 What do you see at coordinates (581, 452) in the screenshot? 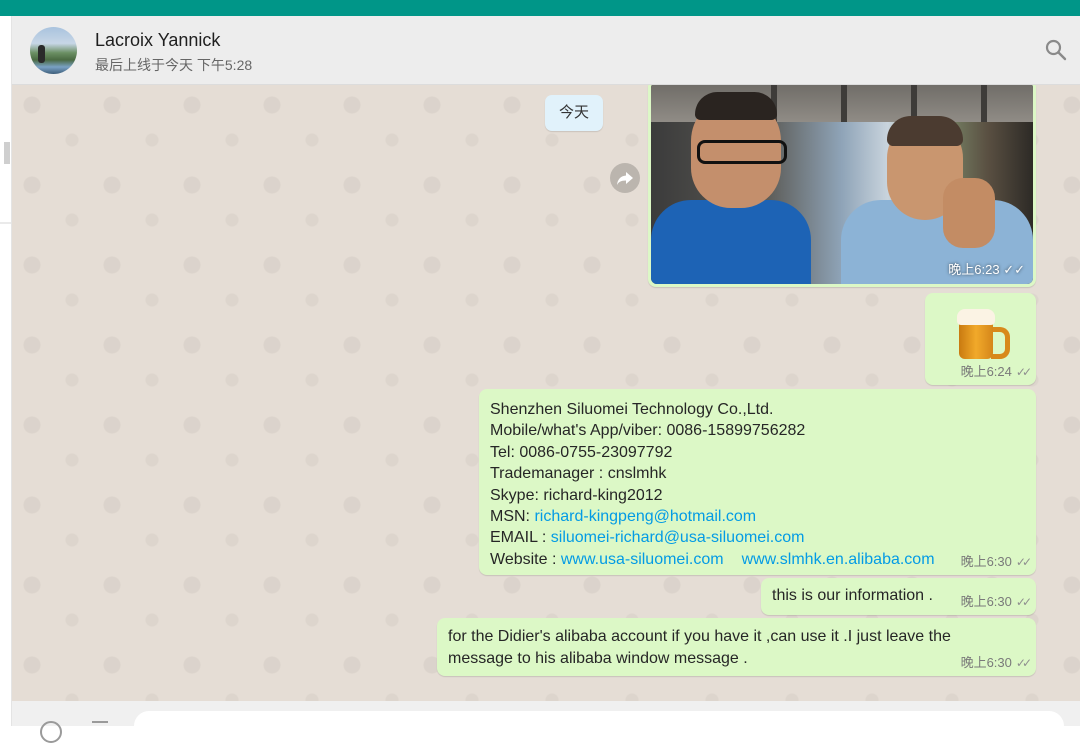
I see `tel-line: Tel: 0086-0755-23097792` at bounding box center [581, 452].